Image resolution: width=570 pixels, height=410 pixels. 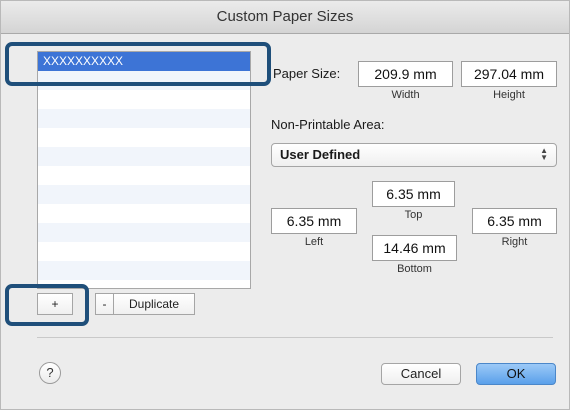 What do you see at coordinates (421, 374) in the screenshot?
I see `cancel-button: Cancel` at bounding box center [421, 374].